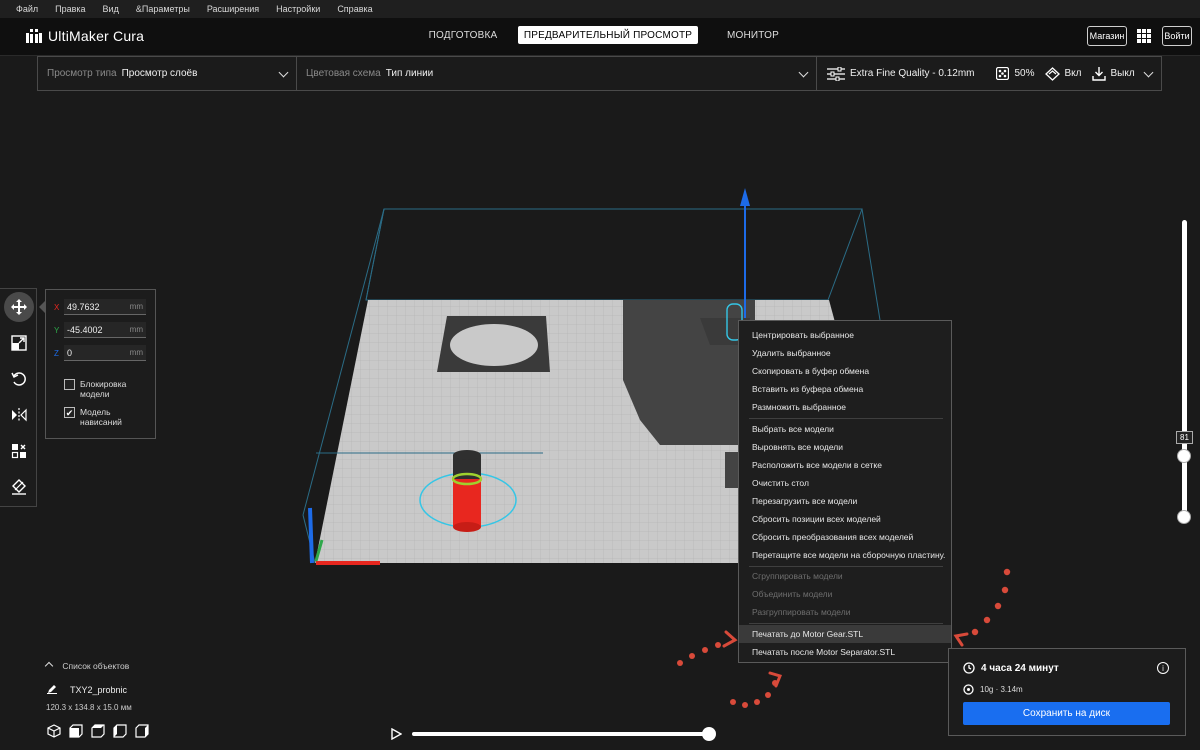  What do you see at coordinates (1063, 73) in the screenshot?
I see `support-setting: Вкл` at bounding box center [1063, 73].